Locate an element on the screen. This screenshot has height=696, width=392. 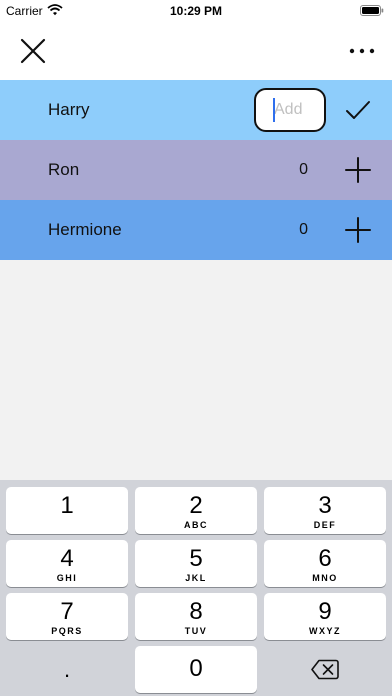
status-time: 10:29 PM is located at coordinates (196, 11).